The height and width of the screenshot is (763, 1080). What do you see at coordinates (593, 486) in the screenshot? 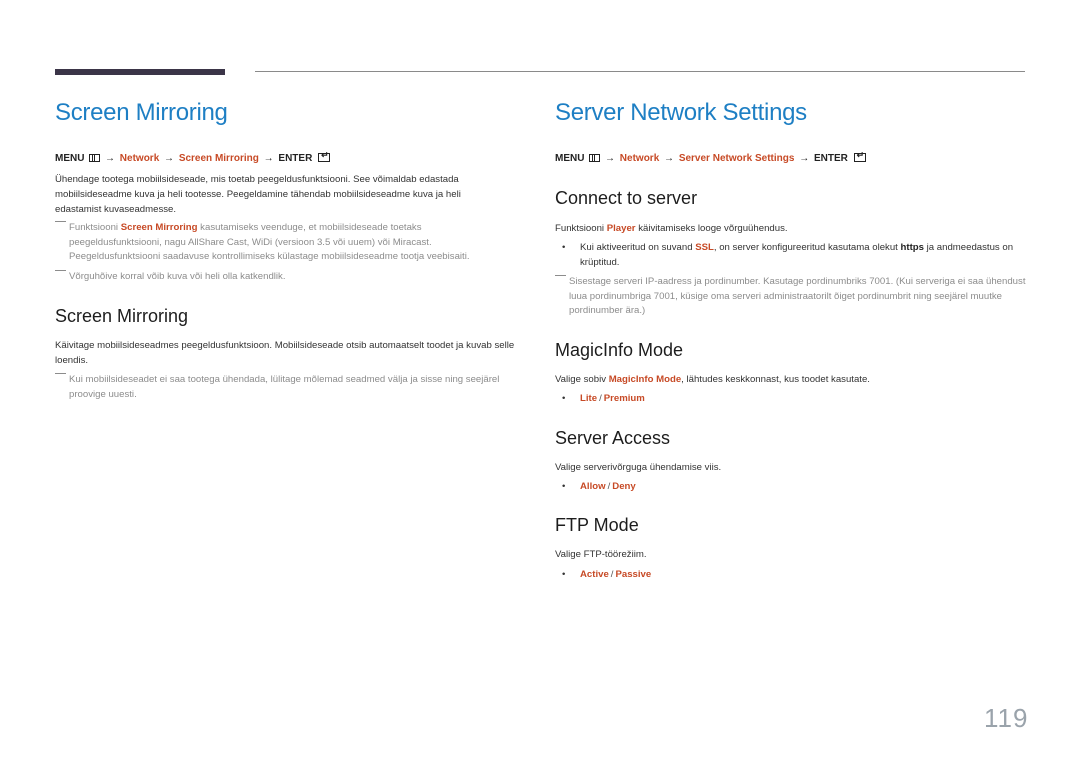
I see `option-allow: Allow` at bounding box center [593, 486].